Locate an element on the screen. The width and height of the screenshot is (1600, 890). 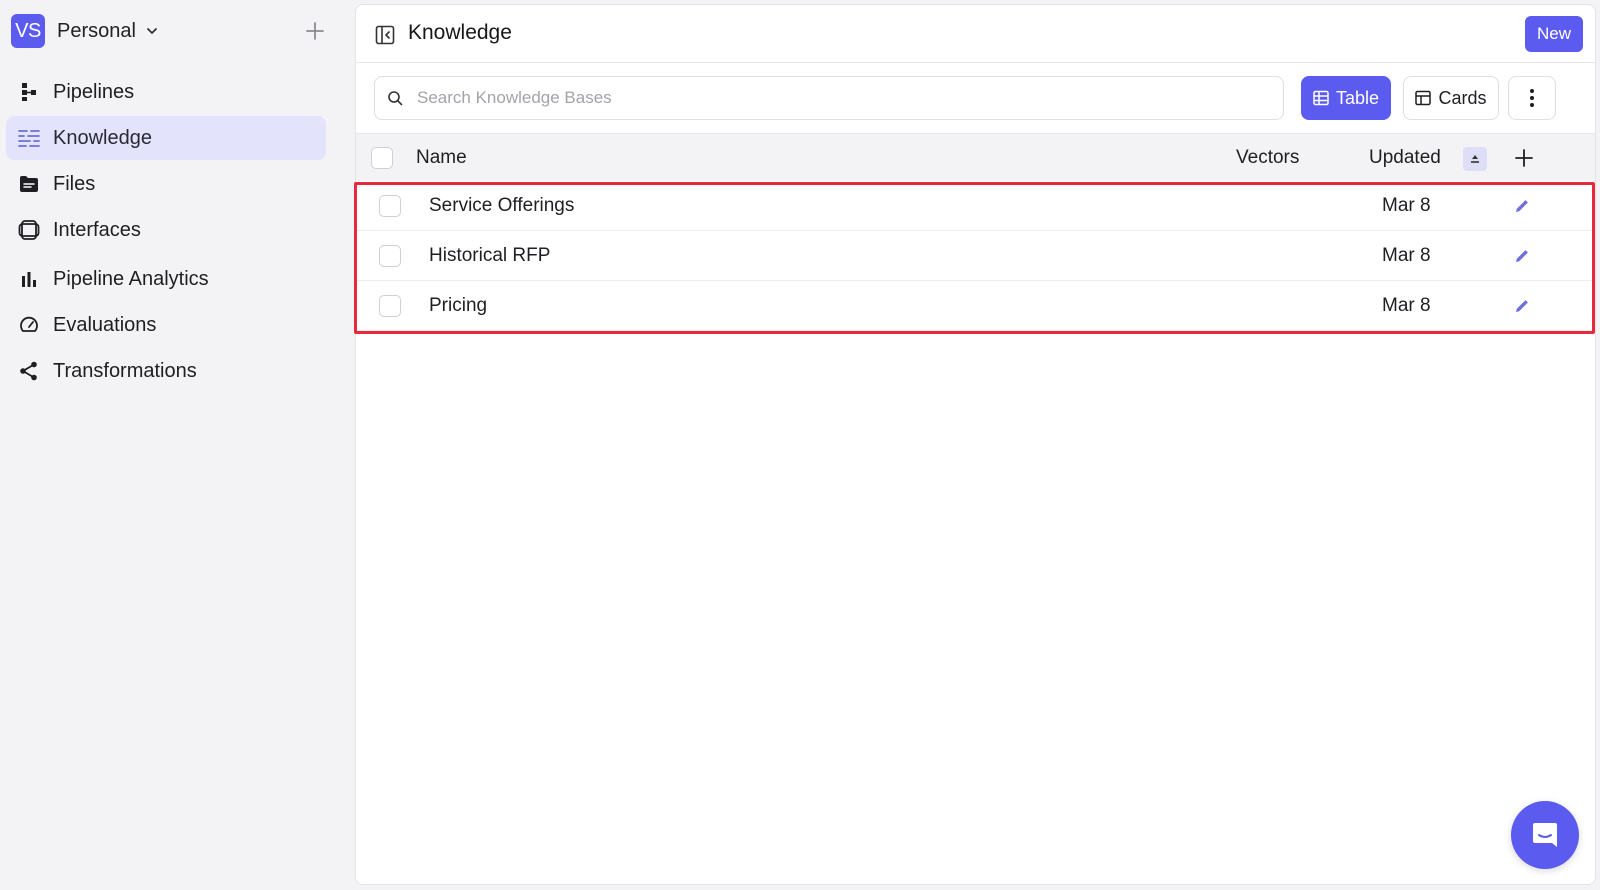
row-name: Service Offerings is located at coordinates (501, 206).